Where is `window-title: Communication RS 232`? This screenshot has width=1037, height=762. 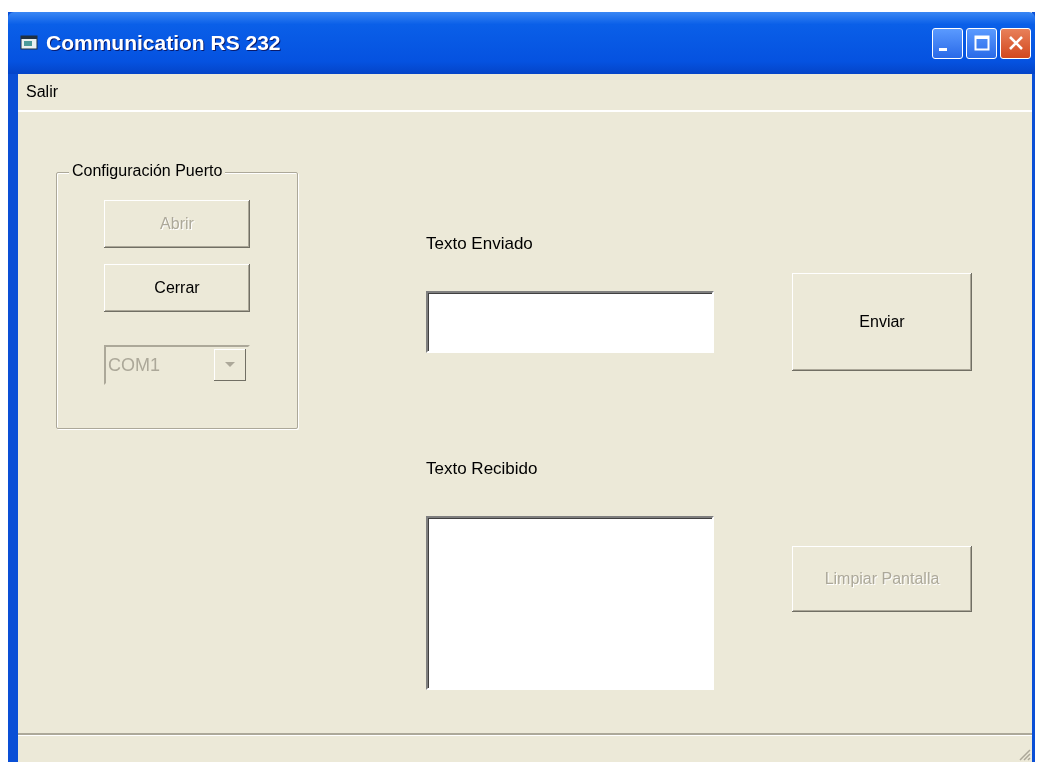 window-title: Communication RS 232 is located at coordinates (164, 43).